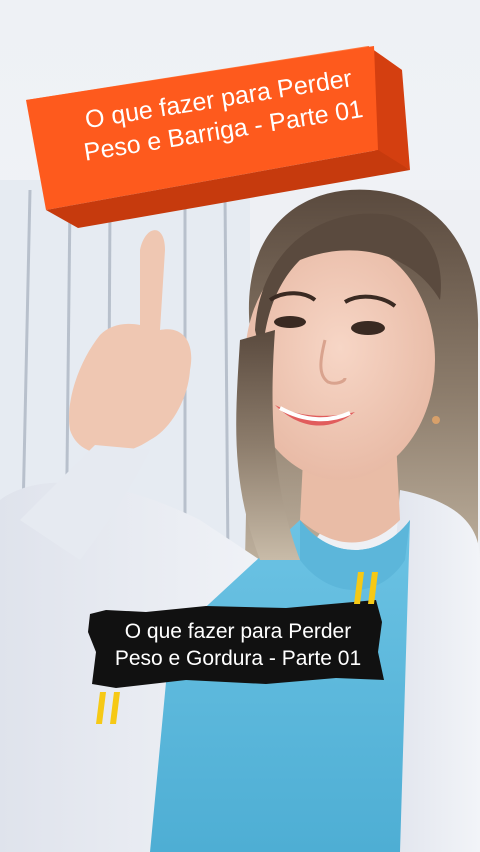 The image size is (480, 852). What do you see at coordinates (238, 658) in the screenshot?
I see `caption-line-2: Peso e Gordura - Parte 01` at bounding box center [238, 658].